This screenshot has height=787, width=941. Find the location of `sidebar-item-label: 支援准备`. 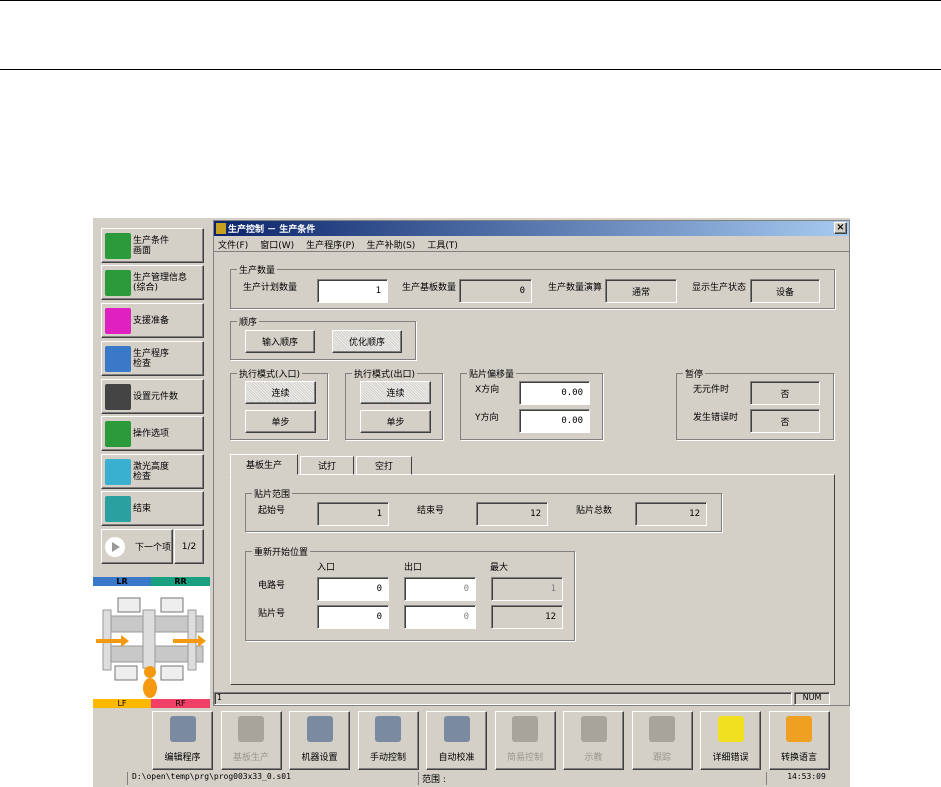

sidebar-item-label: 支援准备 is located at coordinates (151, 320).